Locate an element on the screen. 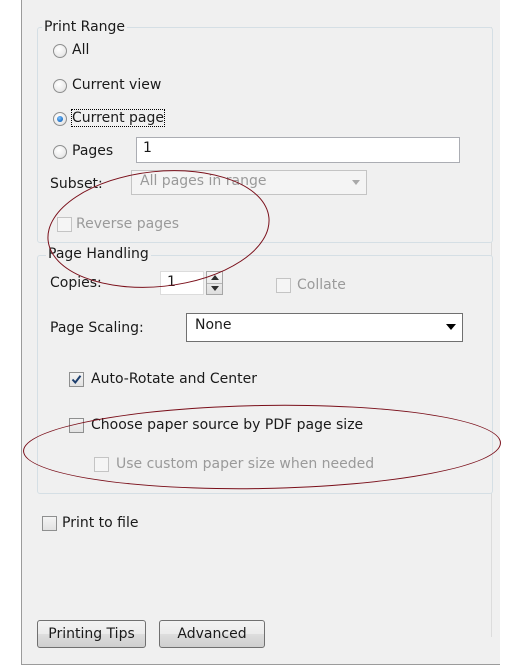 Image resolution: width=506 pixels, height=672 pixels. radio-selected-dot is located at coordinates (60, 119).